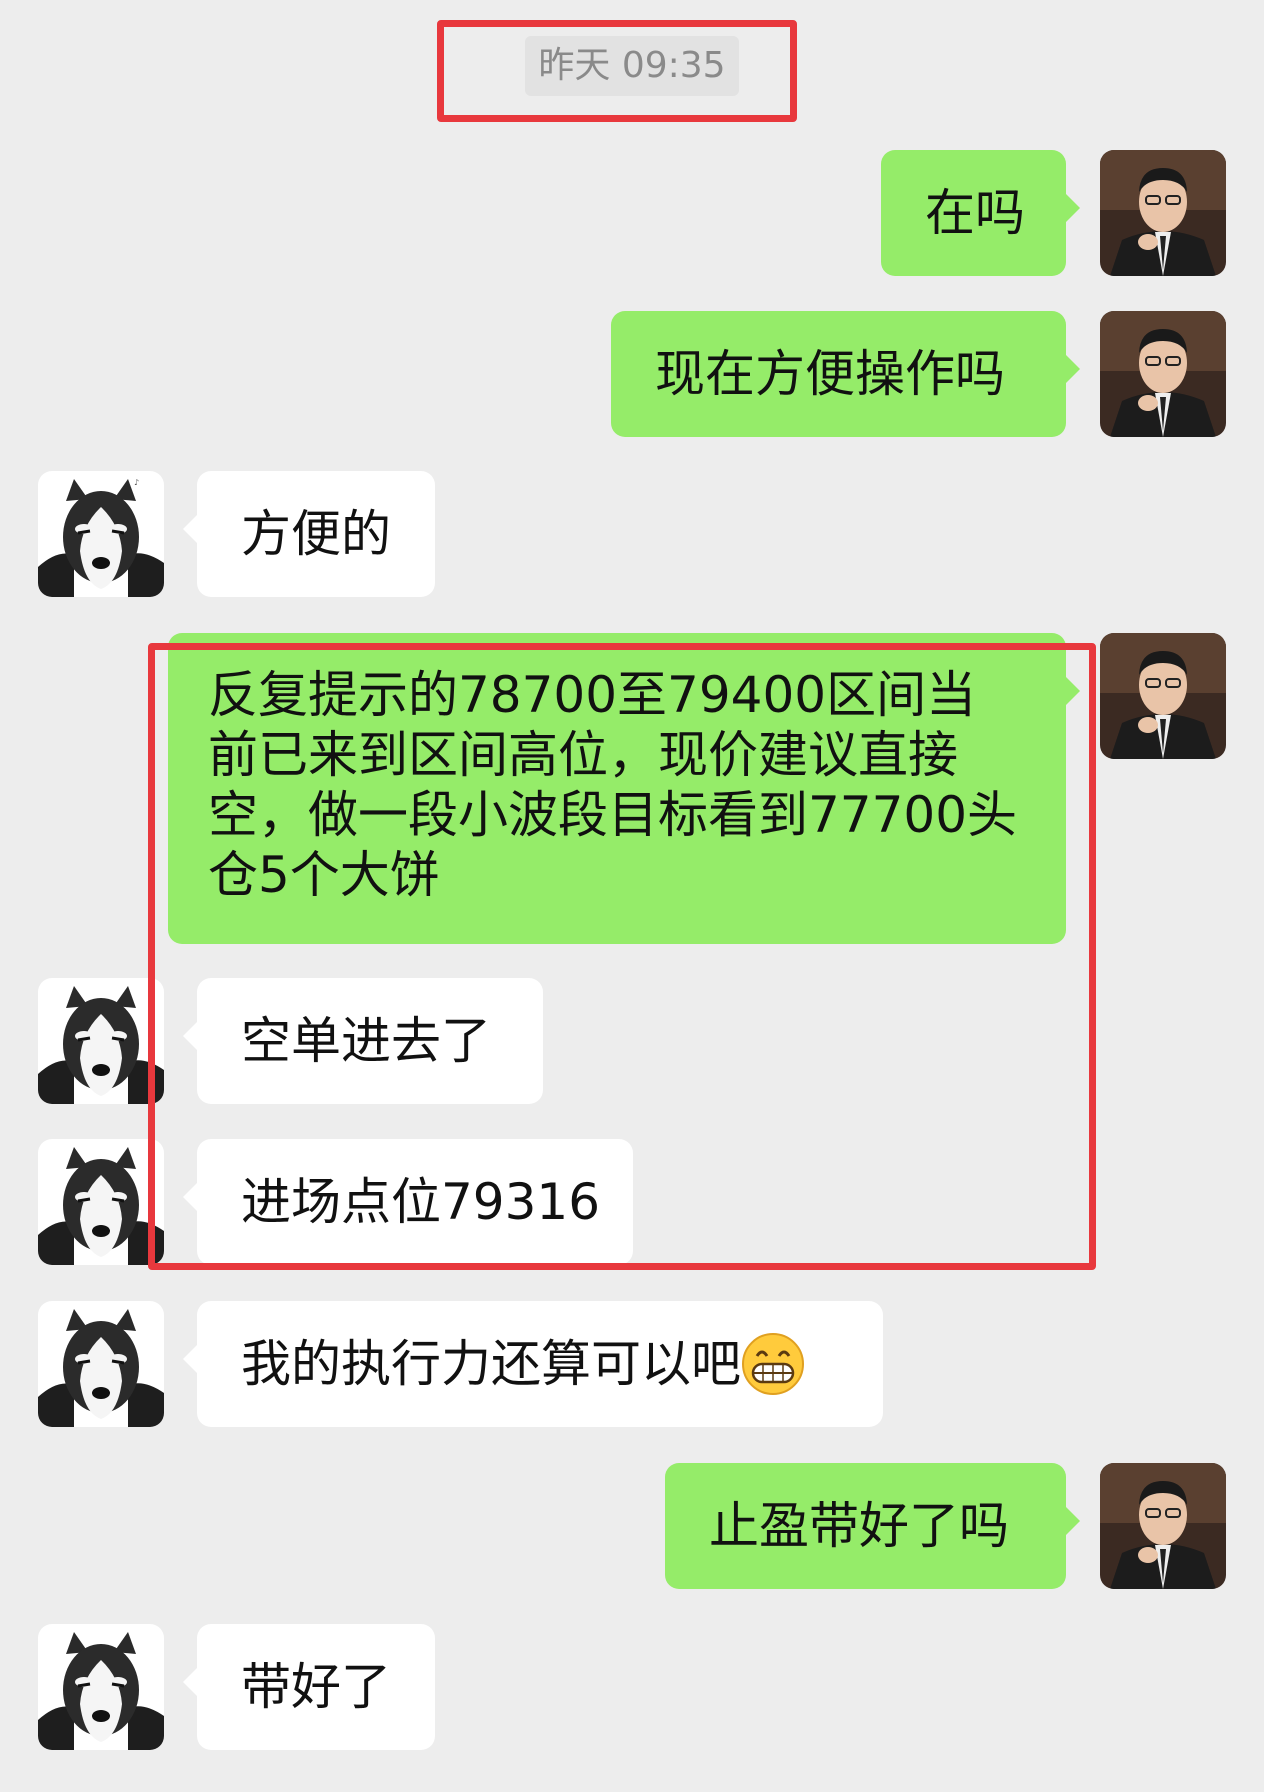 Image resolution: width=1264 pixels, height=1792 pixels. What do you see at coordinates (632, 66) in the screenshot?
I see `message-timestamp: 昨天 09:35` at bounding box center [632, 66].